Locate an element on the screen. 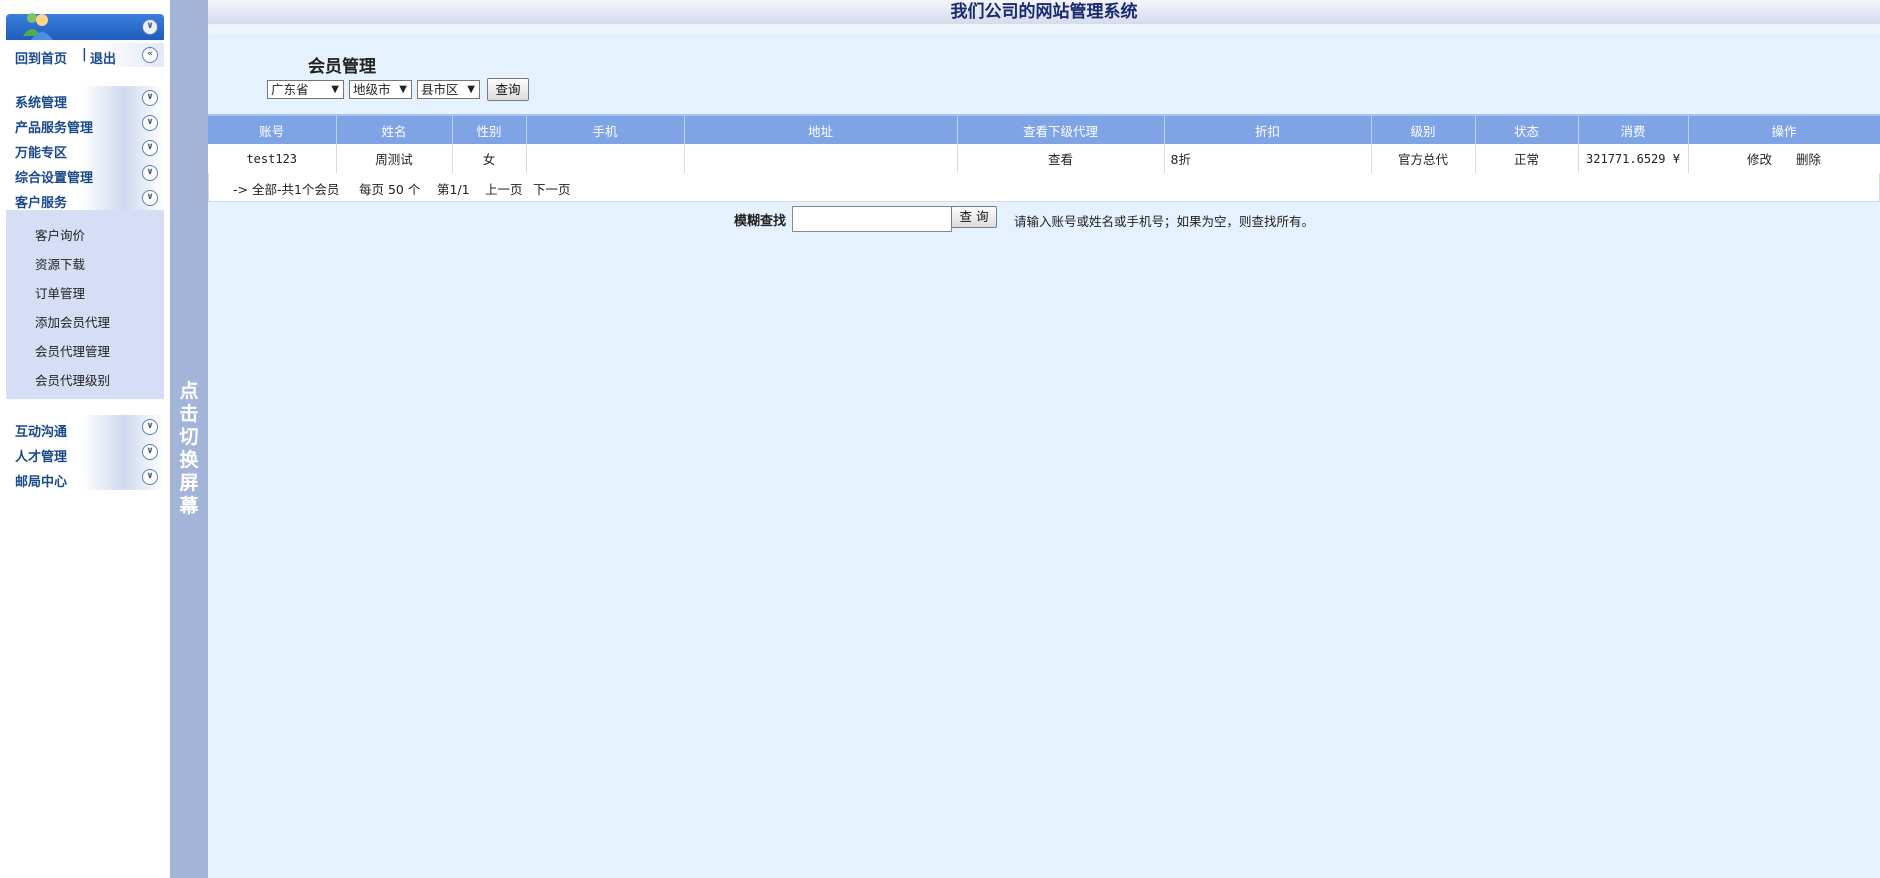 The width and height of the screenshot is (1880, 878). pager-per-page: 每页 50 个 is located at coordinates (390, 189).